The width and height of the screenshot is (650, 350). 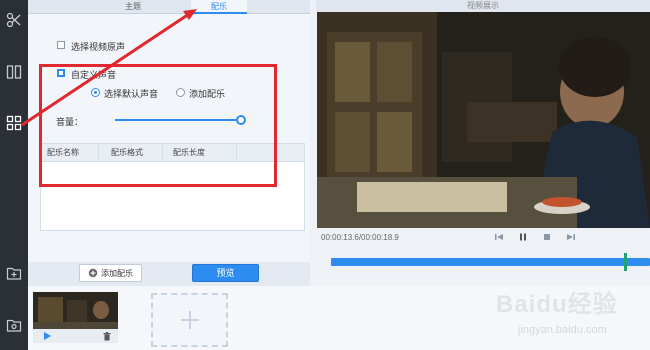 What do you see at coordinates (625, 262) in the screenshot?
I see `playhead-marker` at bounding box center [625, 262].